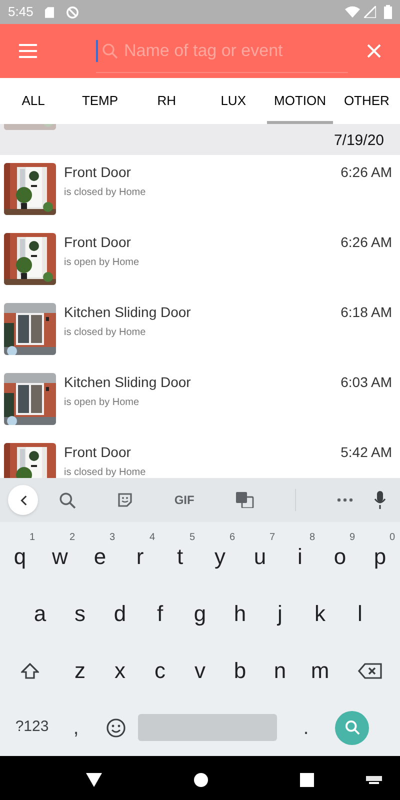  What do you see at coordinates (49, 12) in the screenshot?
I see `sd-card-icon` at bounding box center [49, 12].